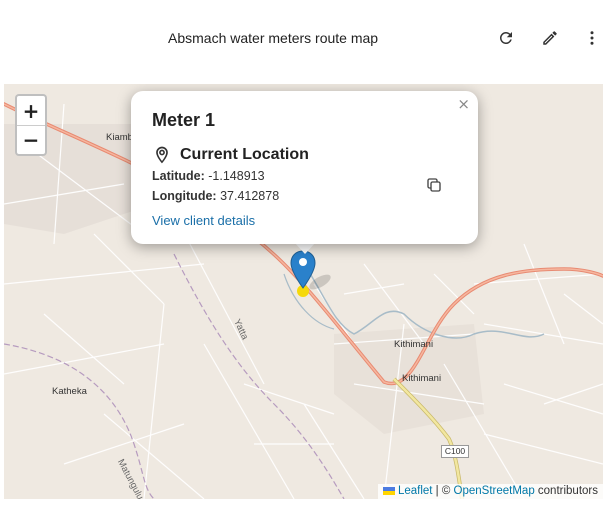 Image resolution: width=607 pixels, height=507 pixels. Describe the element at coordinates (203, 220) in the screenshot. I see `view-client-details-link: View client details` at that location.